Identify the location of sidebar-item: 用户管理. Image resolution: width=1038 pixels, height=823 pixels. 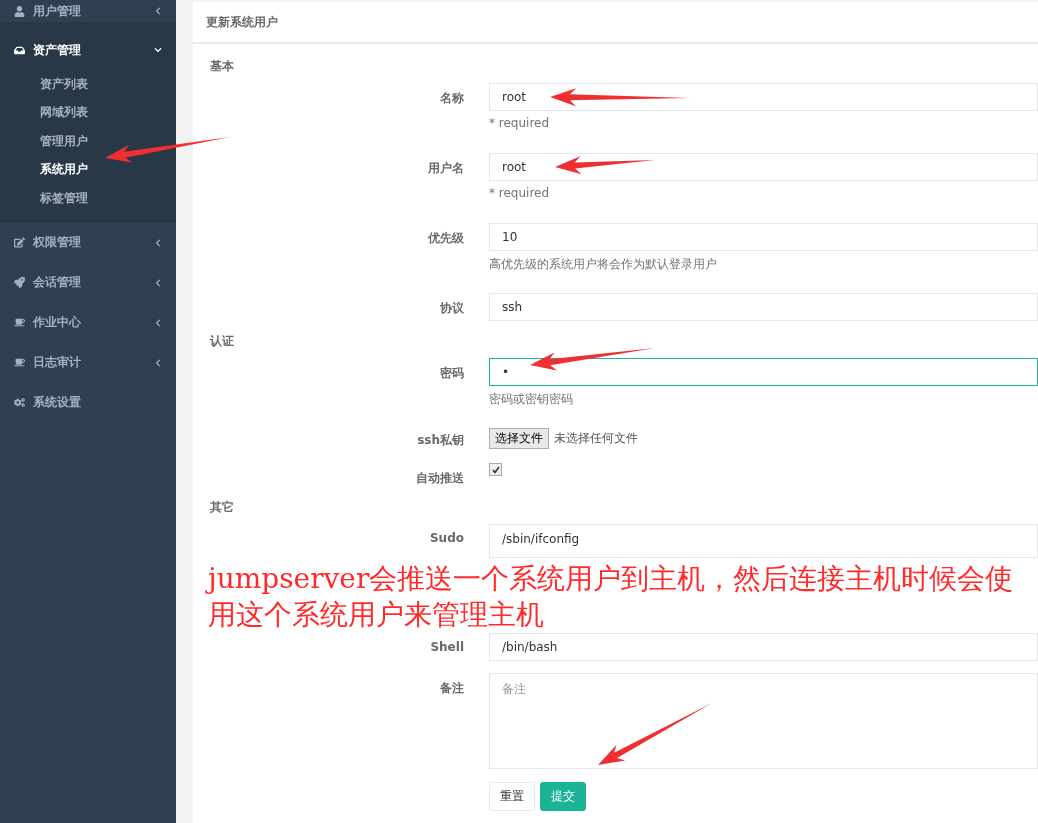
(88, 11).